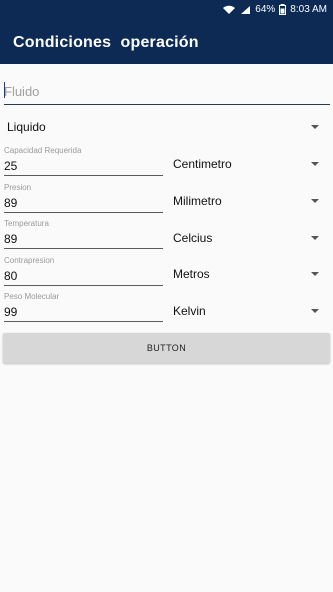  What do you see at coordinates (283, 9) in the screenshot?
I see `battery-icon` at bounding box center [283, 9].